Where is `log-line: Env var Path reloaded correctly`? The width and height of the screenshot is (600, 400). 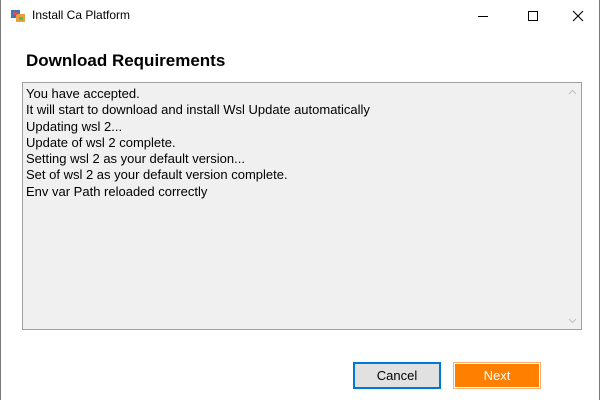 log-line: Env var Path reloaded correctly is located at coordinates (117, 191).